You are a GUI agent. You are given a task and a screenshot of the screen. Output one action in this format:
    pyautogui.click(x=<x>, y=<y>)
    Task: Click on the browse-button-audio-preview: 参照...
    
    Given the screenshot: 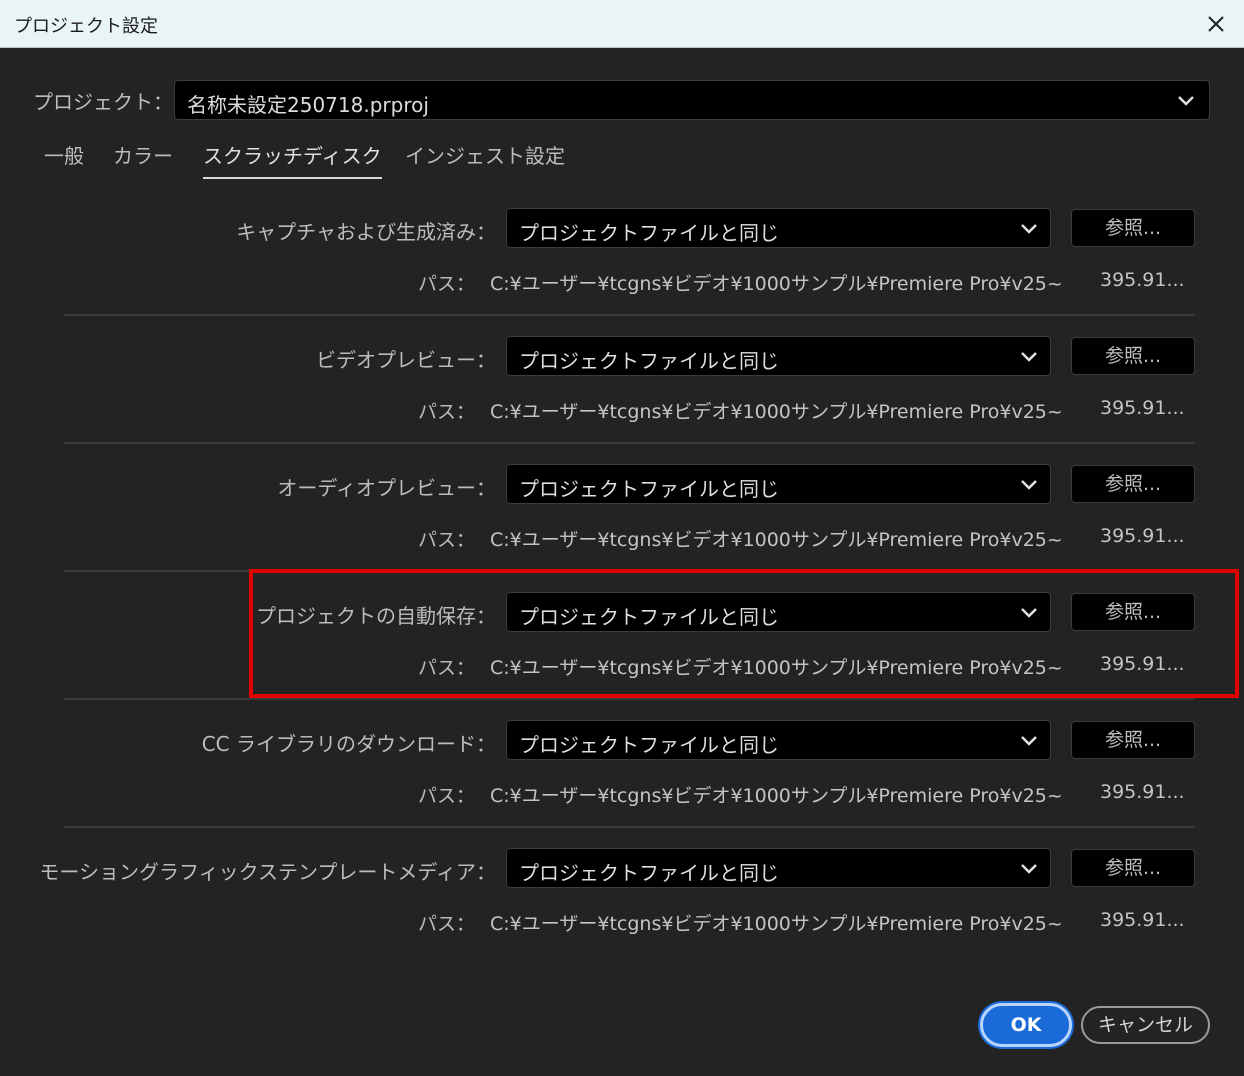 What is the action you would take?
    pyautogui.click(x=1133, y=484)
    